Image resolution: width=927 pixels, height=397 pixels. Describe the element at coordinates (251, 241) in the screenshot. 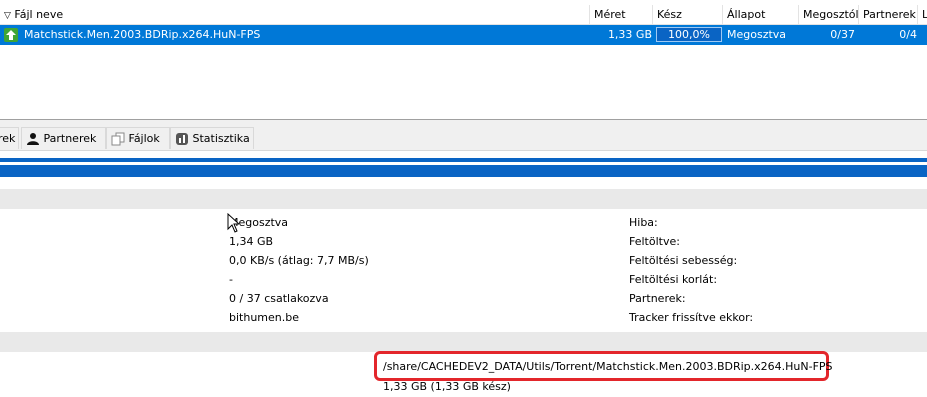

I see `transfer-size-value: 1,34 GB` at that location.